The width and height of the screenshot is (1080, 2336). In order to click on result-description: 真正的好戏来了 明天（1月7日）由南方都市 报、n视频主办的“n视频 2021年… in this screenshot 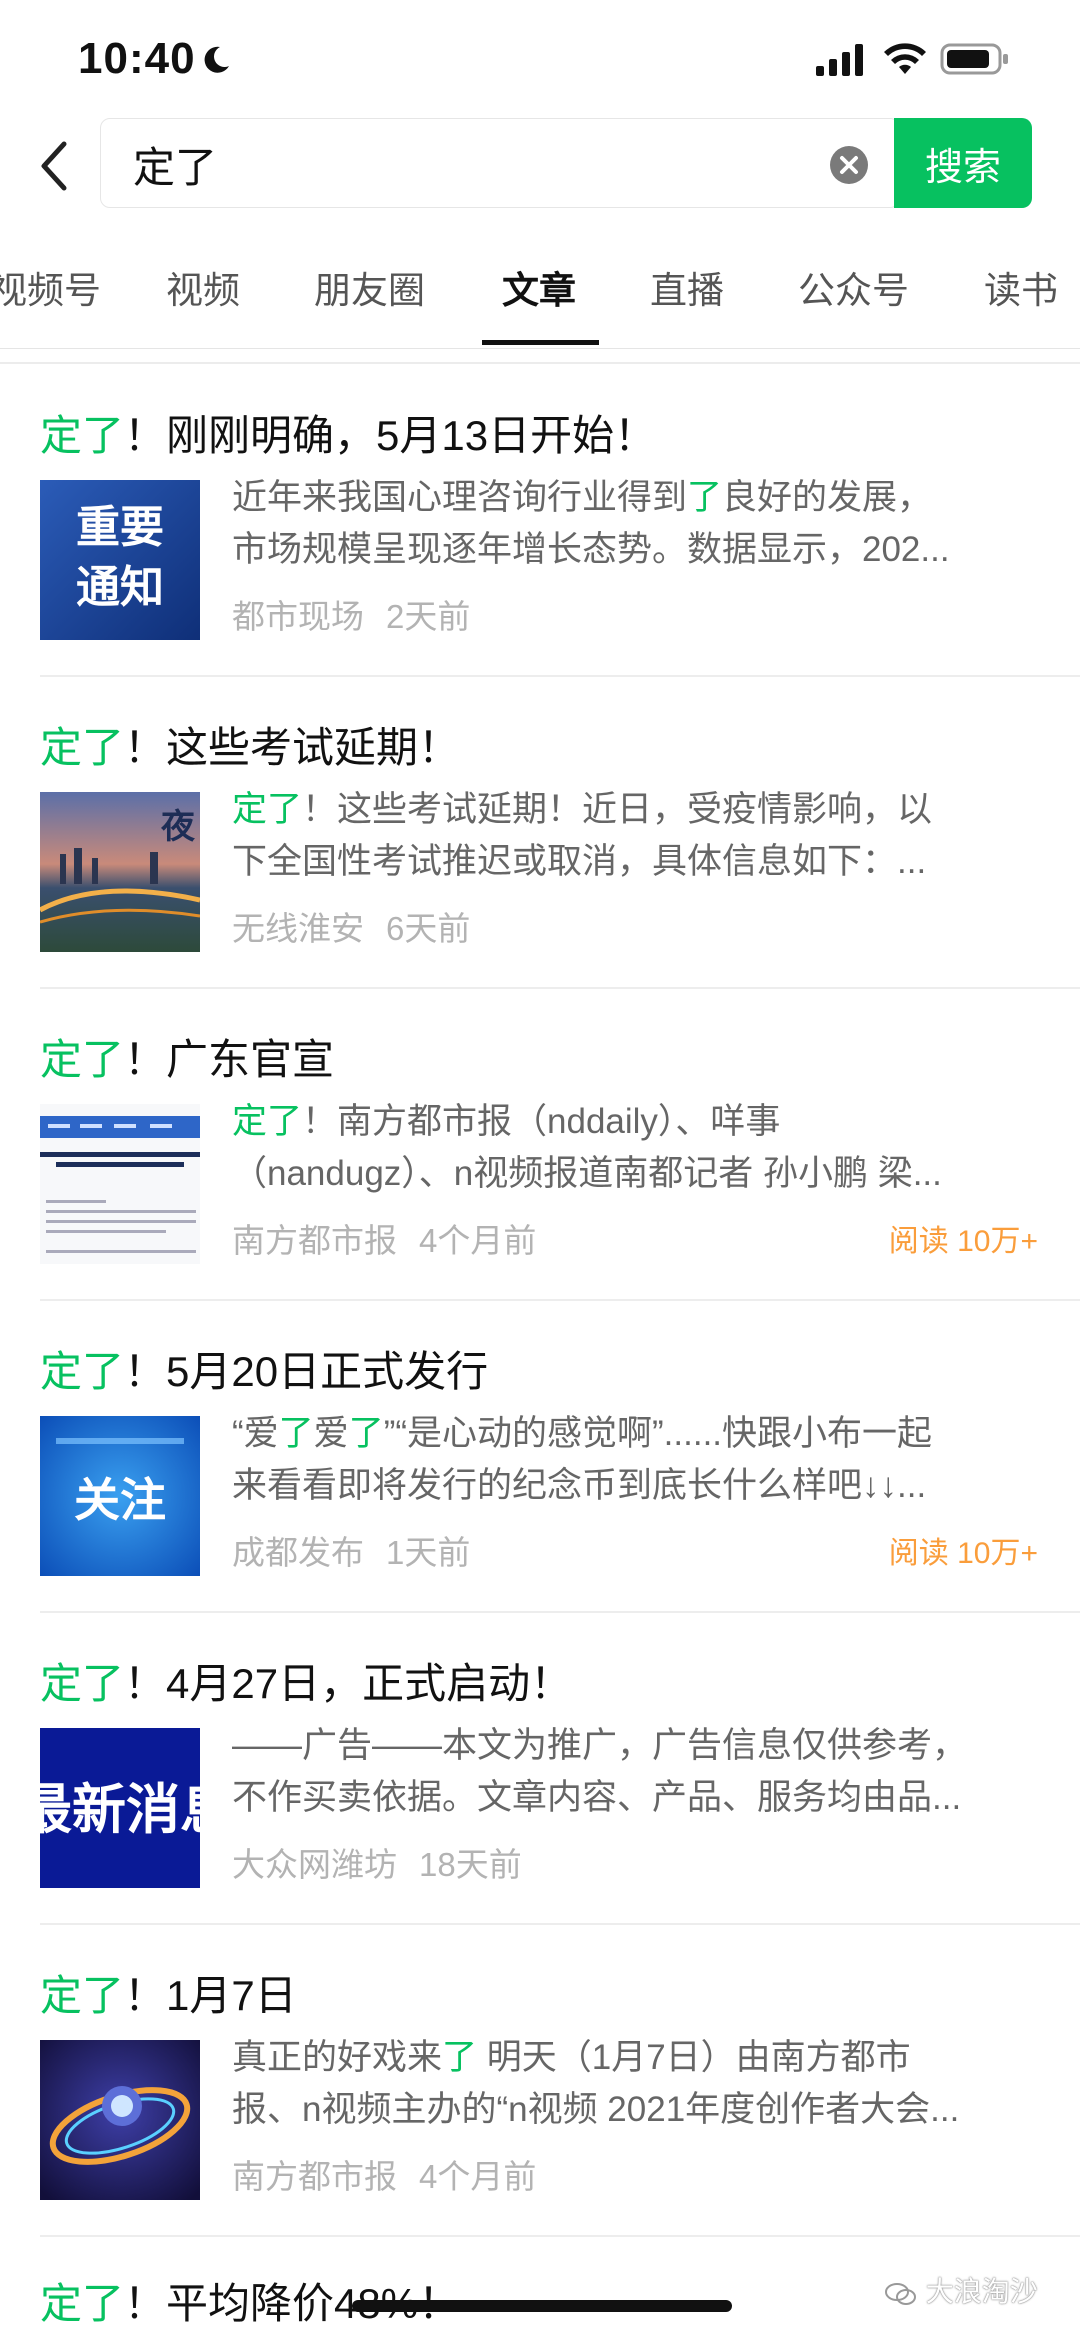, I will do `click(632, 2084)`.